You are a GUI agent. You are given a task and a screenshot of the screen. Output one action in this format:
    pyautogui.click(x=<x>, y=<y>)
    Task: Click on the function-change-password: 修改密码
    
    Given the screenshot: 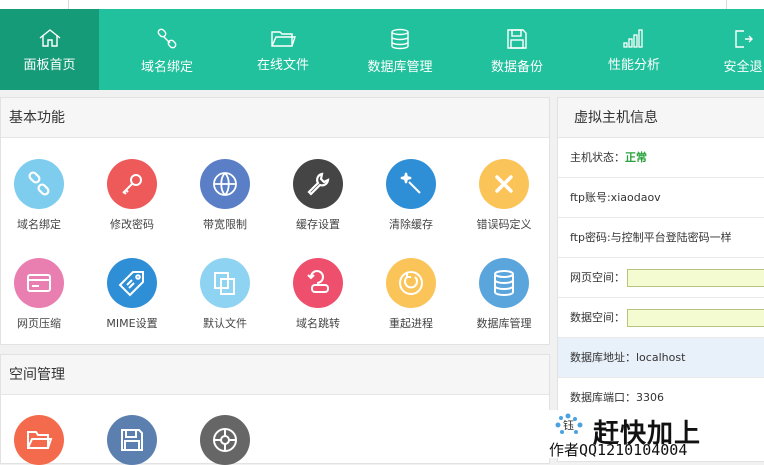 What is the action you would take?
    pyautogui.click(x=132, y=195)
    